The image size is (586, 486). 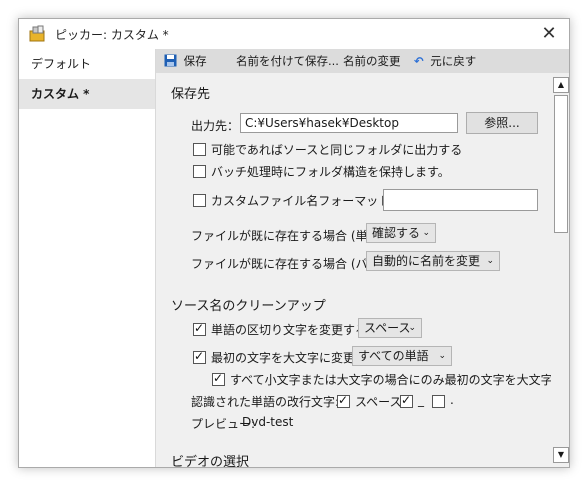 I want to click on undo-button: ↶ 元に戻す, so click(x=445, y=61).